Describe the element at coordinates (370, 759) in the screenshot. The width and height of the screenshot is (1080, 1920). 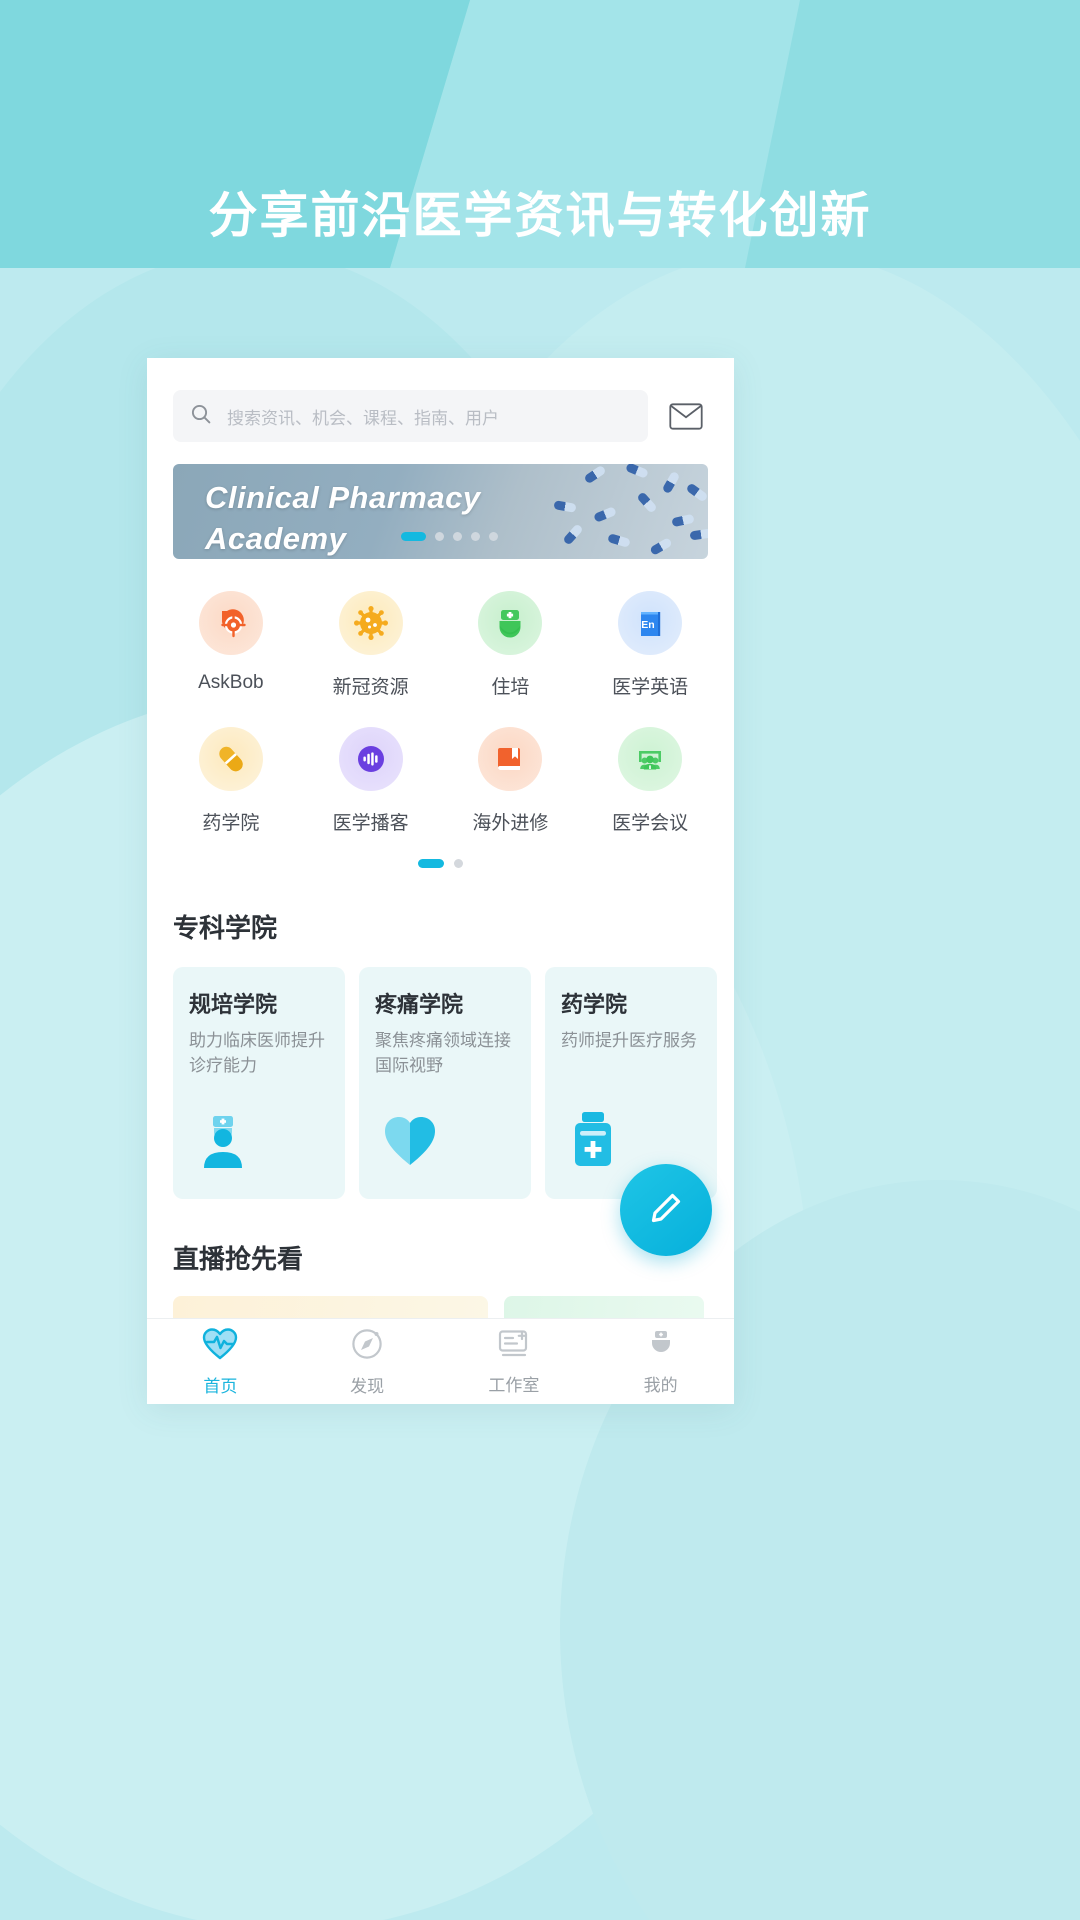
I see `podcast-icon` at that location.